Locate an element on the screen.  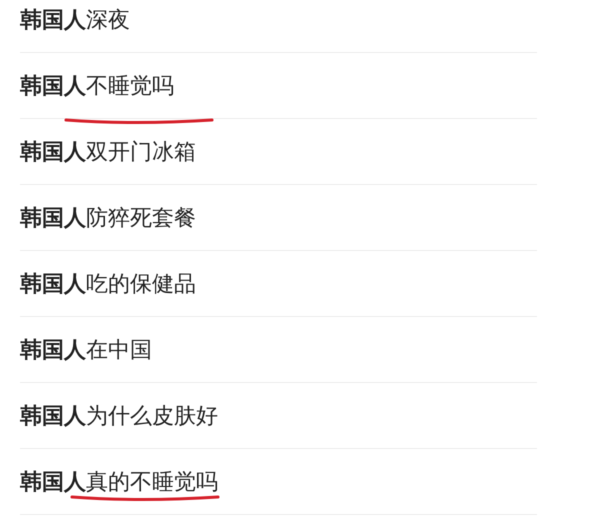
suggestion-item: 韩国人深夜 is located at coordinates (75, 19).